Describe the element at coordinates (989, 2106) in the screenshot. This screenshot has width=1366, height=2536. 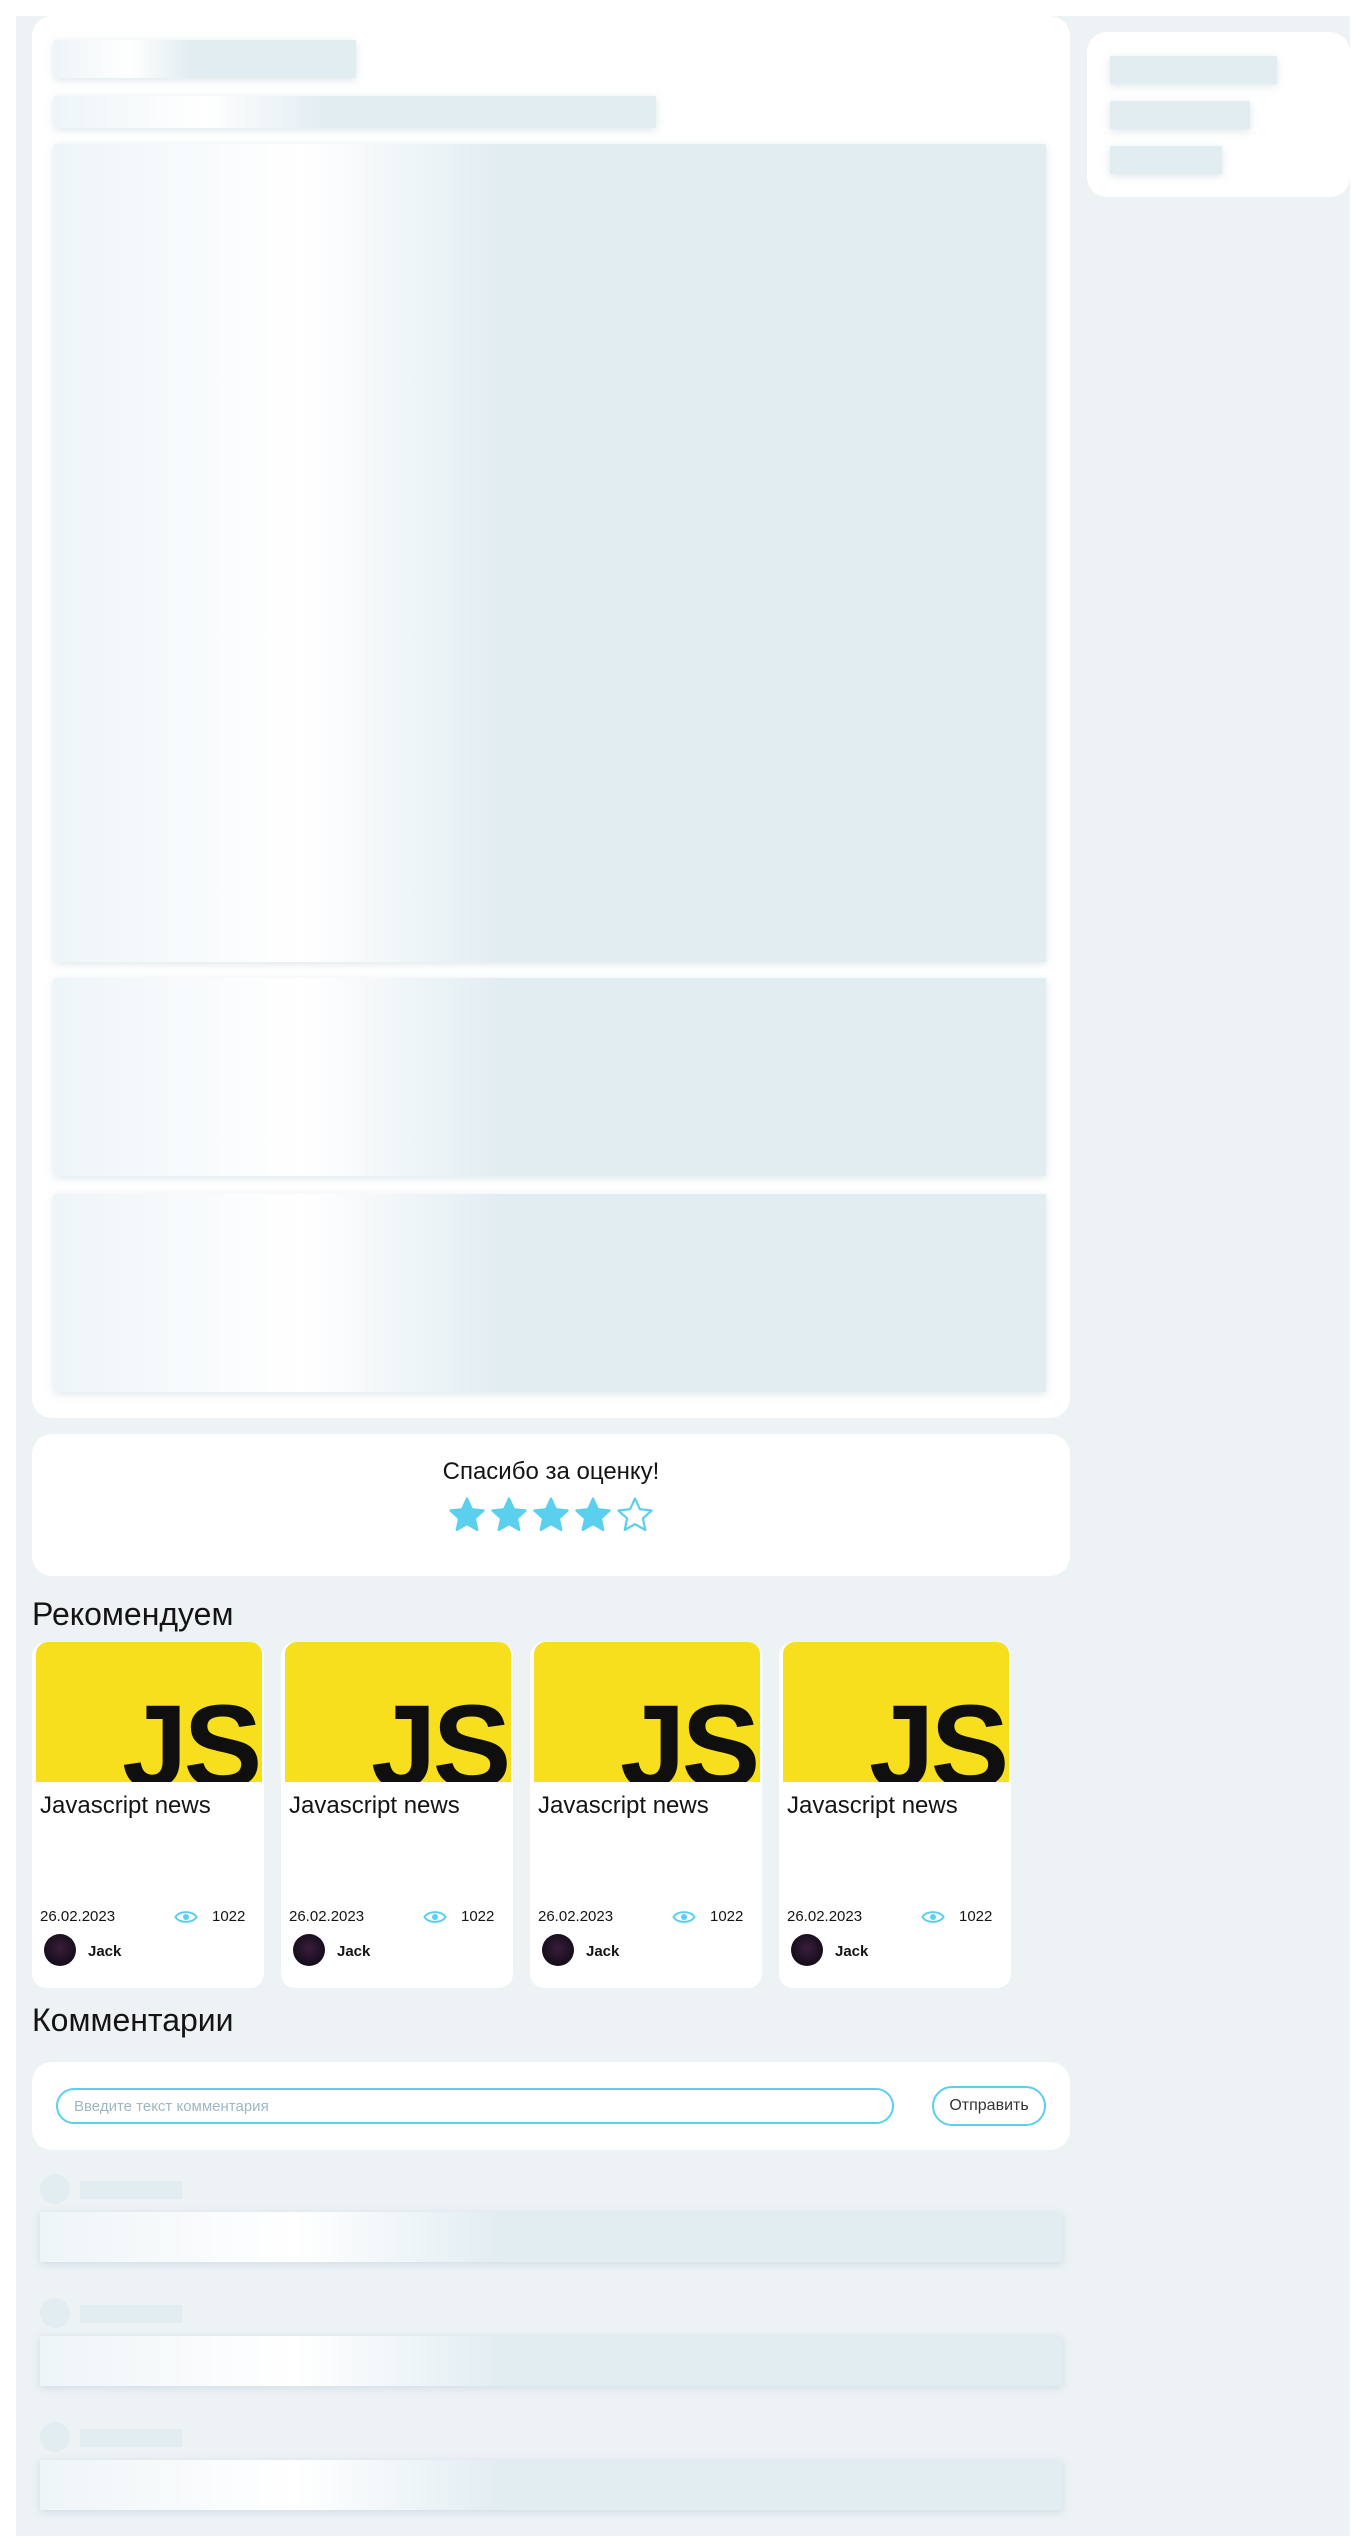
I see `send-button: Отправить` at that location.